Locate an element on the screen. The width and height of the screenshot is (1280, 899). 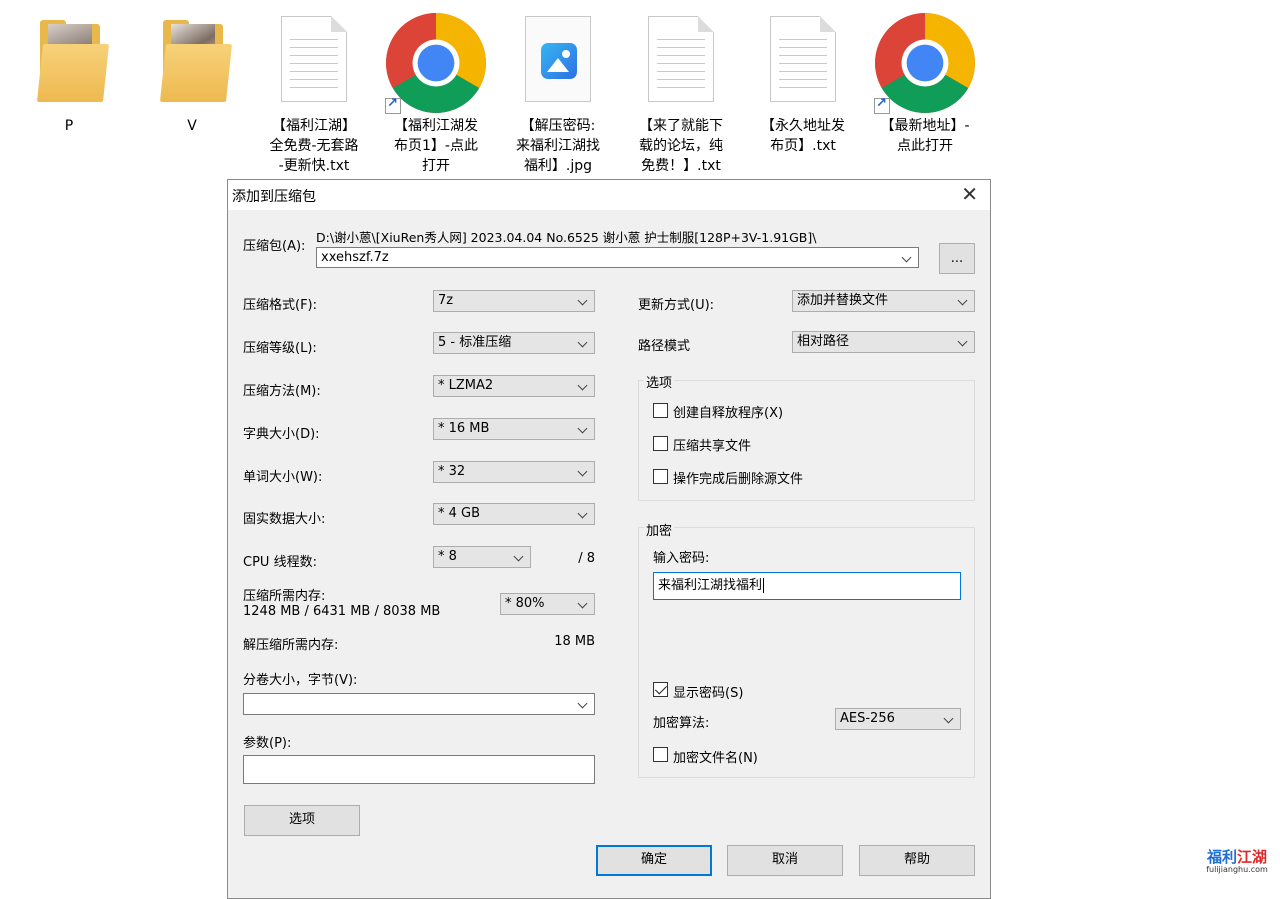
archive-name-combo: xxehszf.7z is located at coordinates (617, 257).